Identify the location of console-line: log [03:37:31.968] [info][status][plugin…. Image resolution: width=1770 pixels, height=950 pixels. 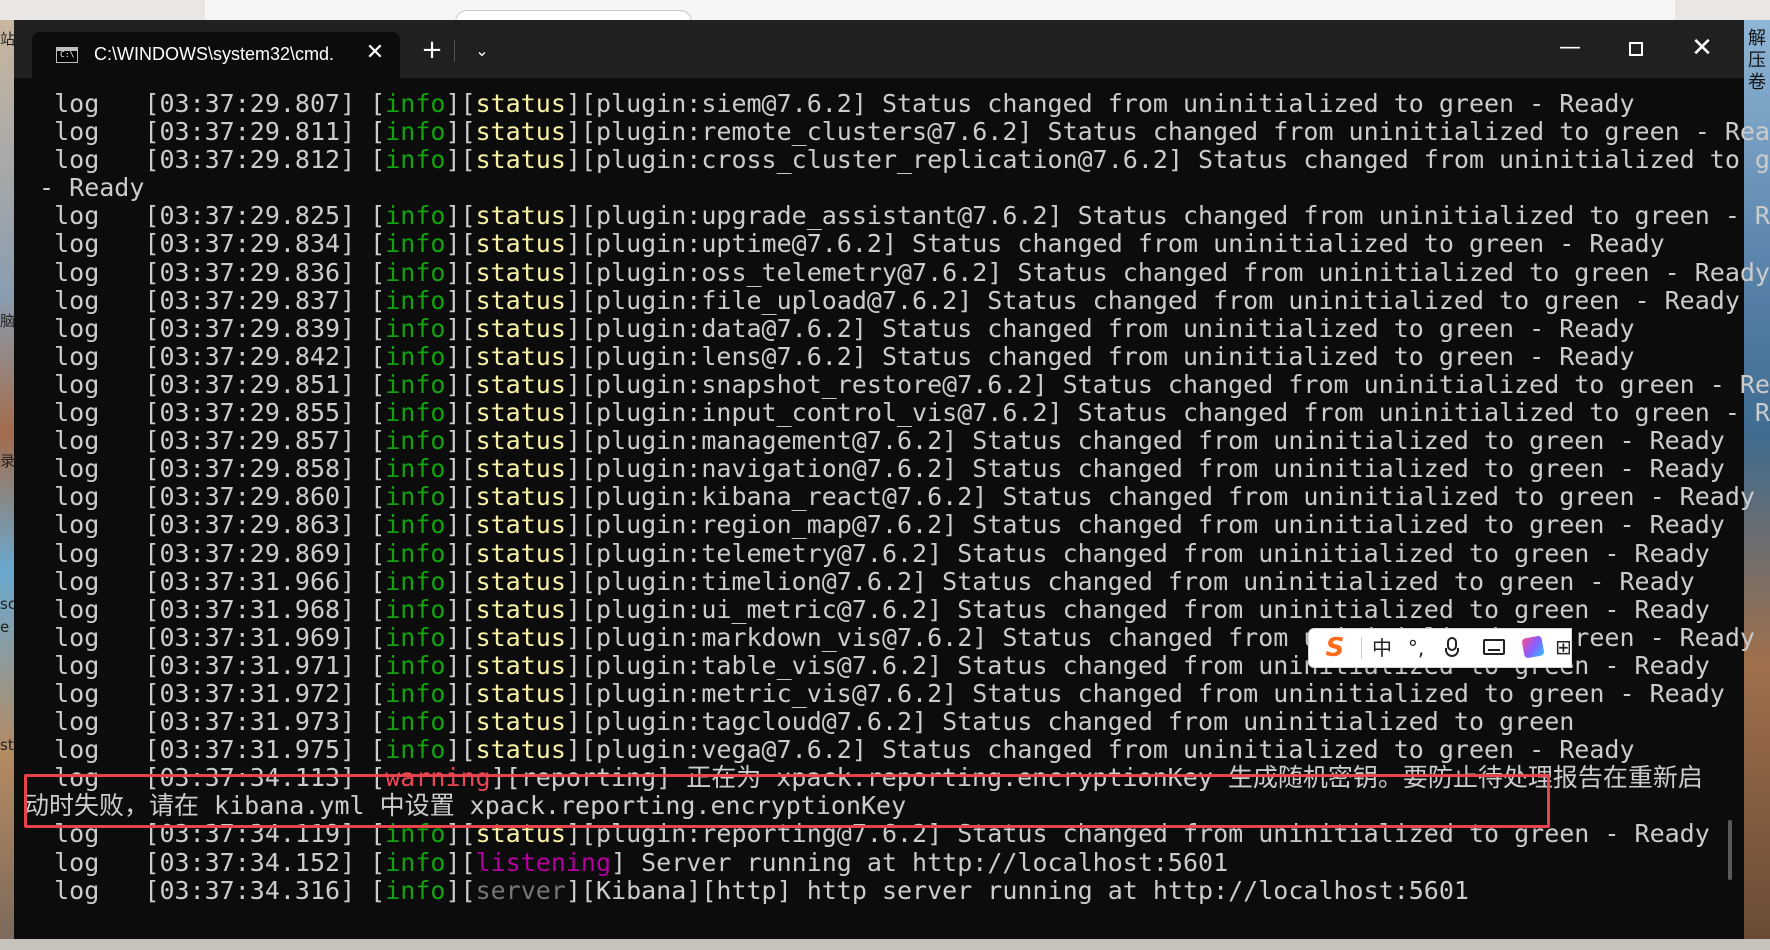
(874, 609).